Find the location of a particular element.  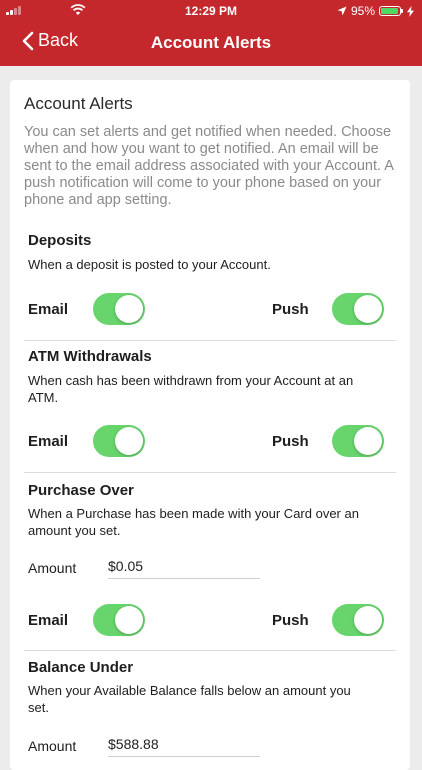

page-title: Account Alerts is located at coordinates (211, 42).